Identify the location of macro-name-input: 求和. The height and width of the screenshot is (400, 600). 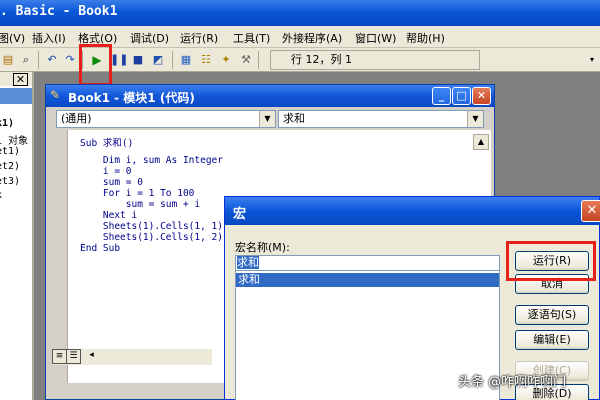
(367, 263).